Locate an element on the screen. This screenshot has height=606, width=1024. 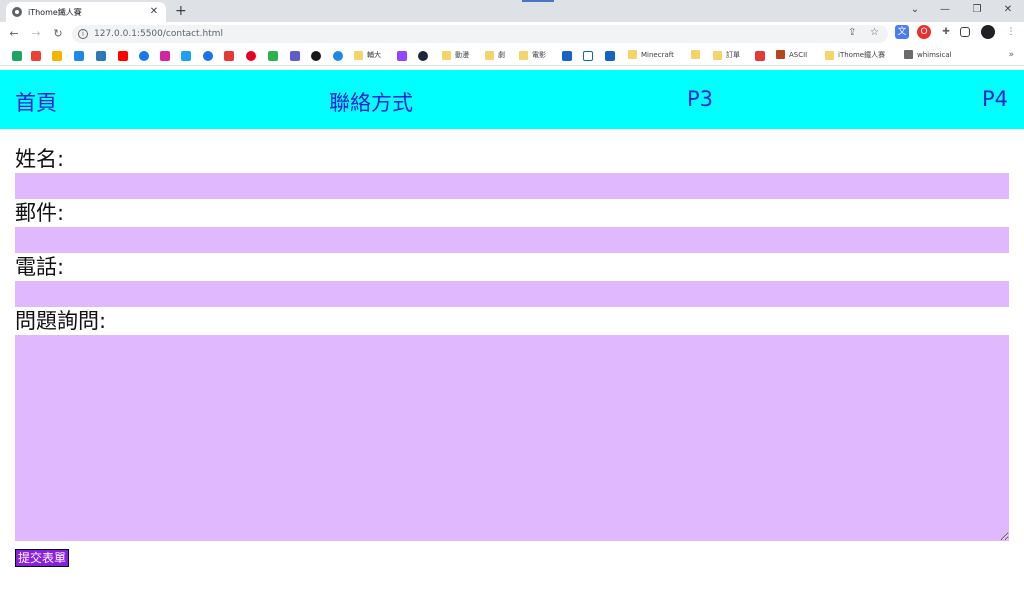
url-text: 127.0.0.1:5500/contact.html is located at coordinates (158, 34).